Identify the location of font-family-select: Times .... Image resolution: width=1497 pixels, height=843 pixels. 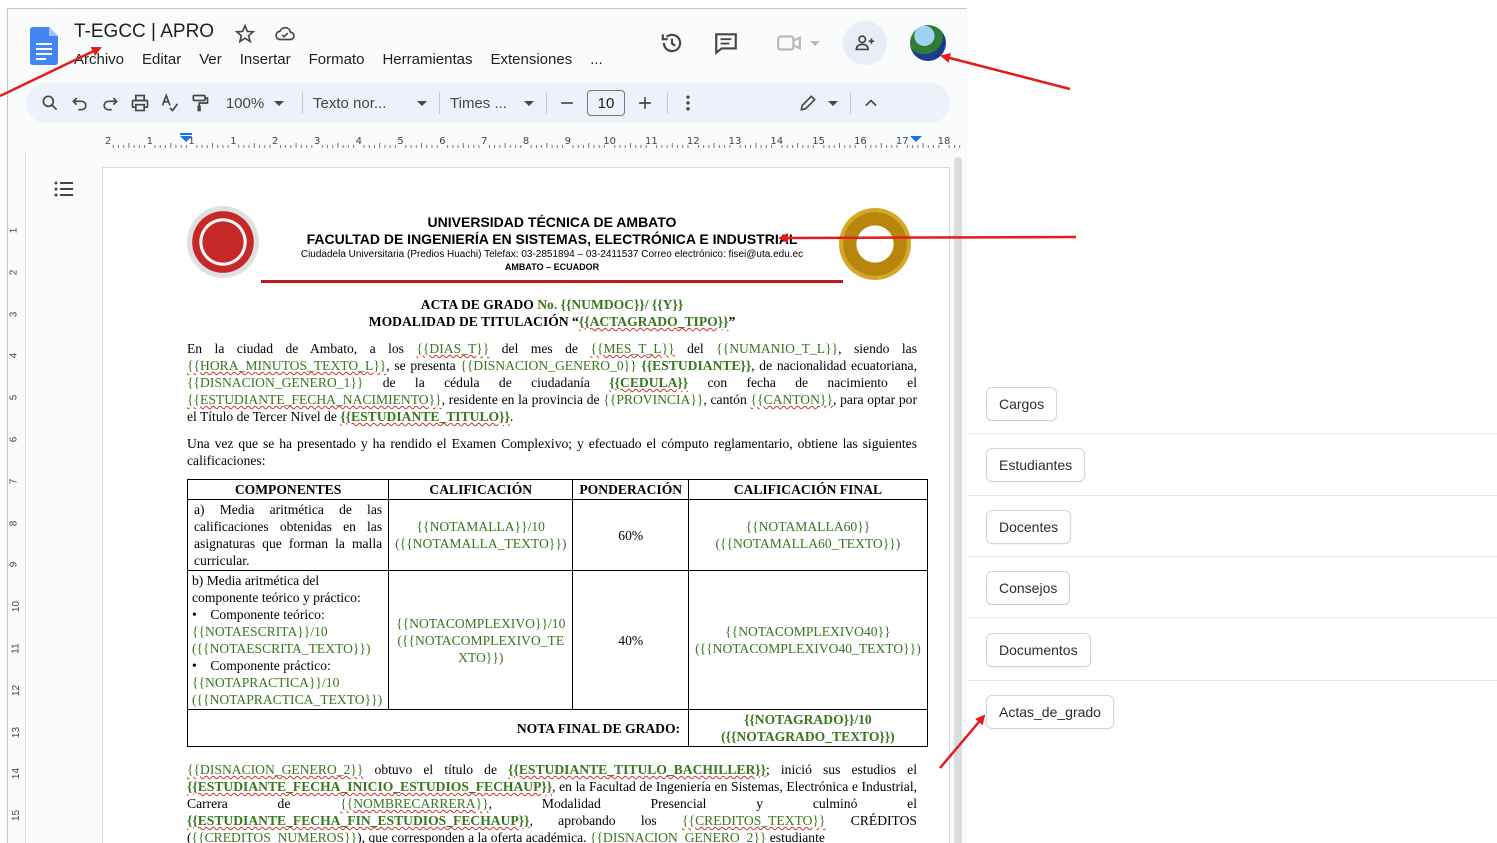
(492, 103).